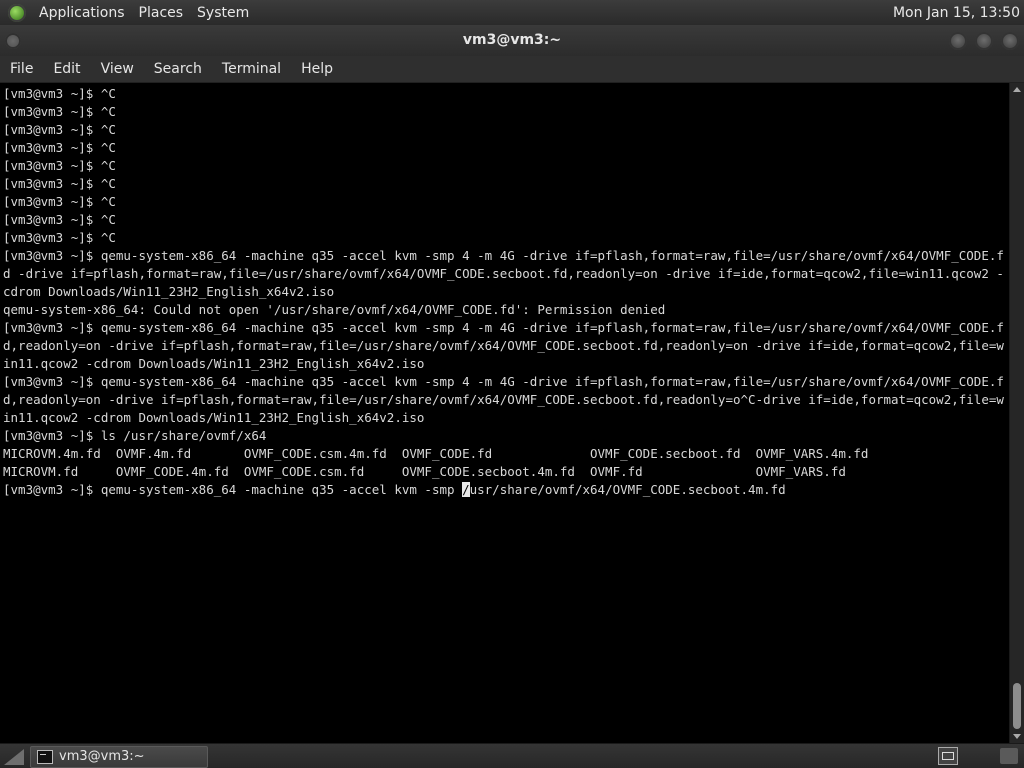 The image size is (1024, 768). I want to click on taskbar-terminal-button: vm3@vm3:~, so click(119, 756).